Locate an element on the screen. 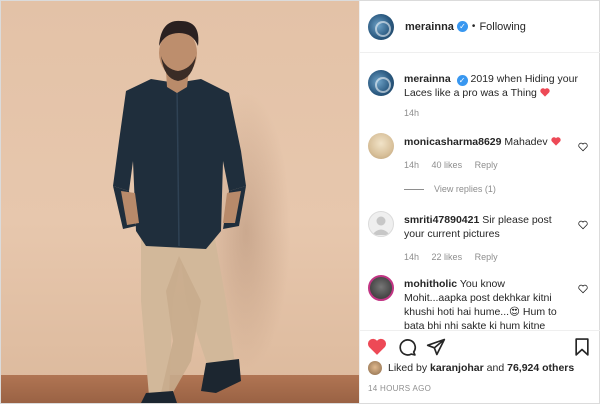  view-replies-button: View replies (1) is located at coordinates (450, 189).